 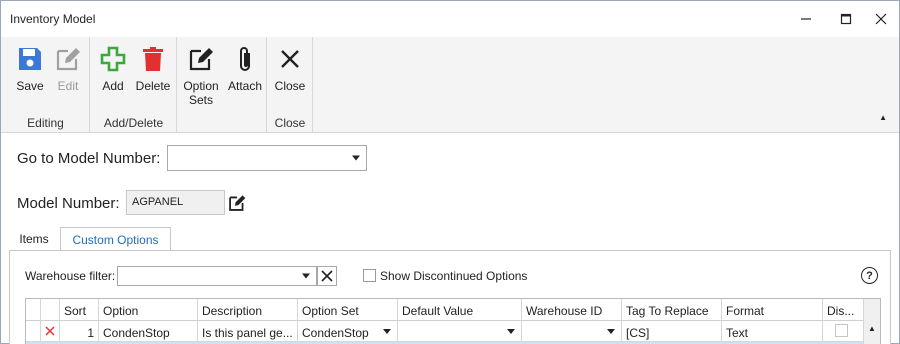 What do you see at coordinates (572, 309) in the screenshot?
I see `col-warehouse-id: Warehouse ID` at bounding box center [572, 309].